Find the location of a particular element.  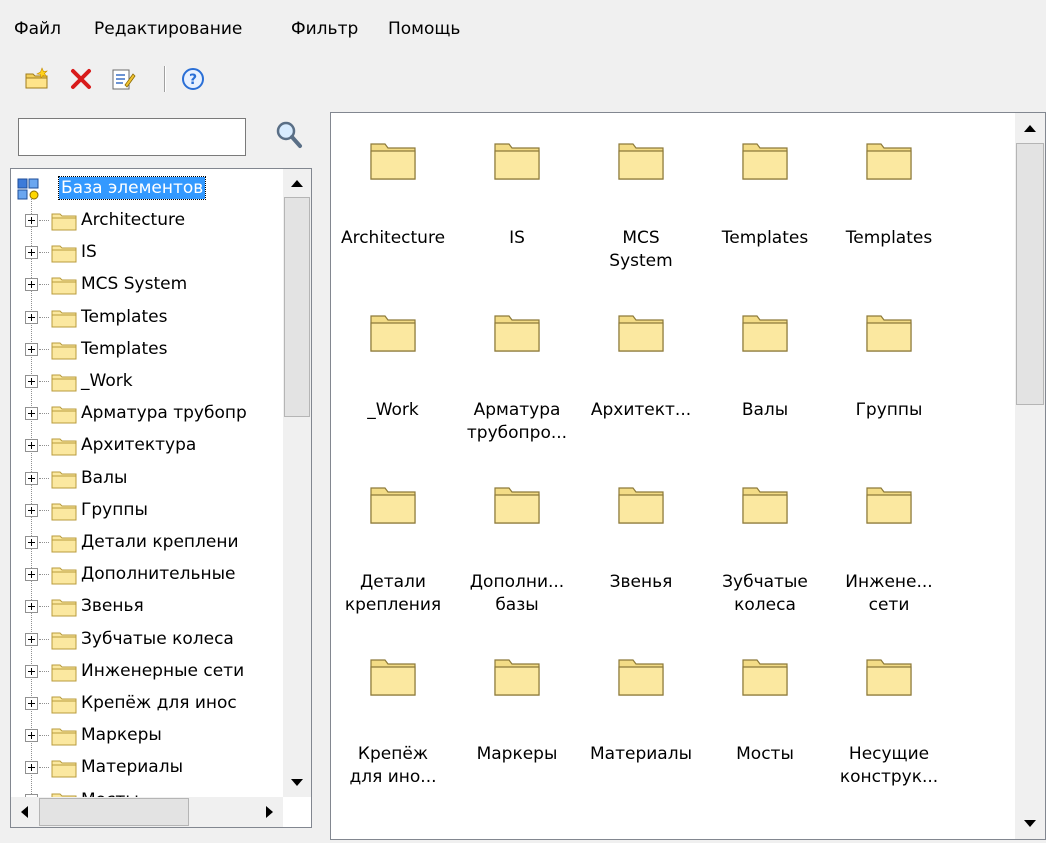

folder-item: _Work is located at coordinates (393, 360).